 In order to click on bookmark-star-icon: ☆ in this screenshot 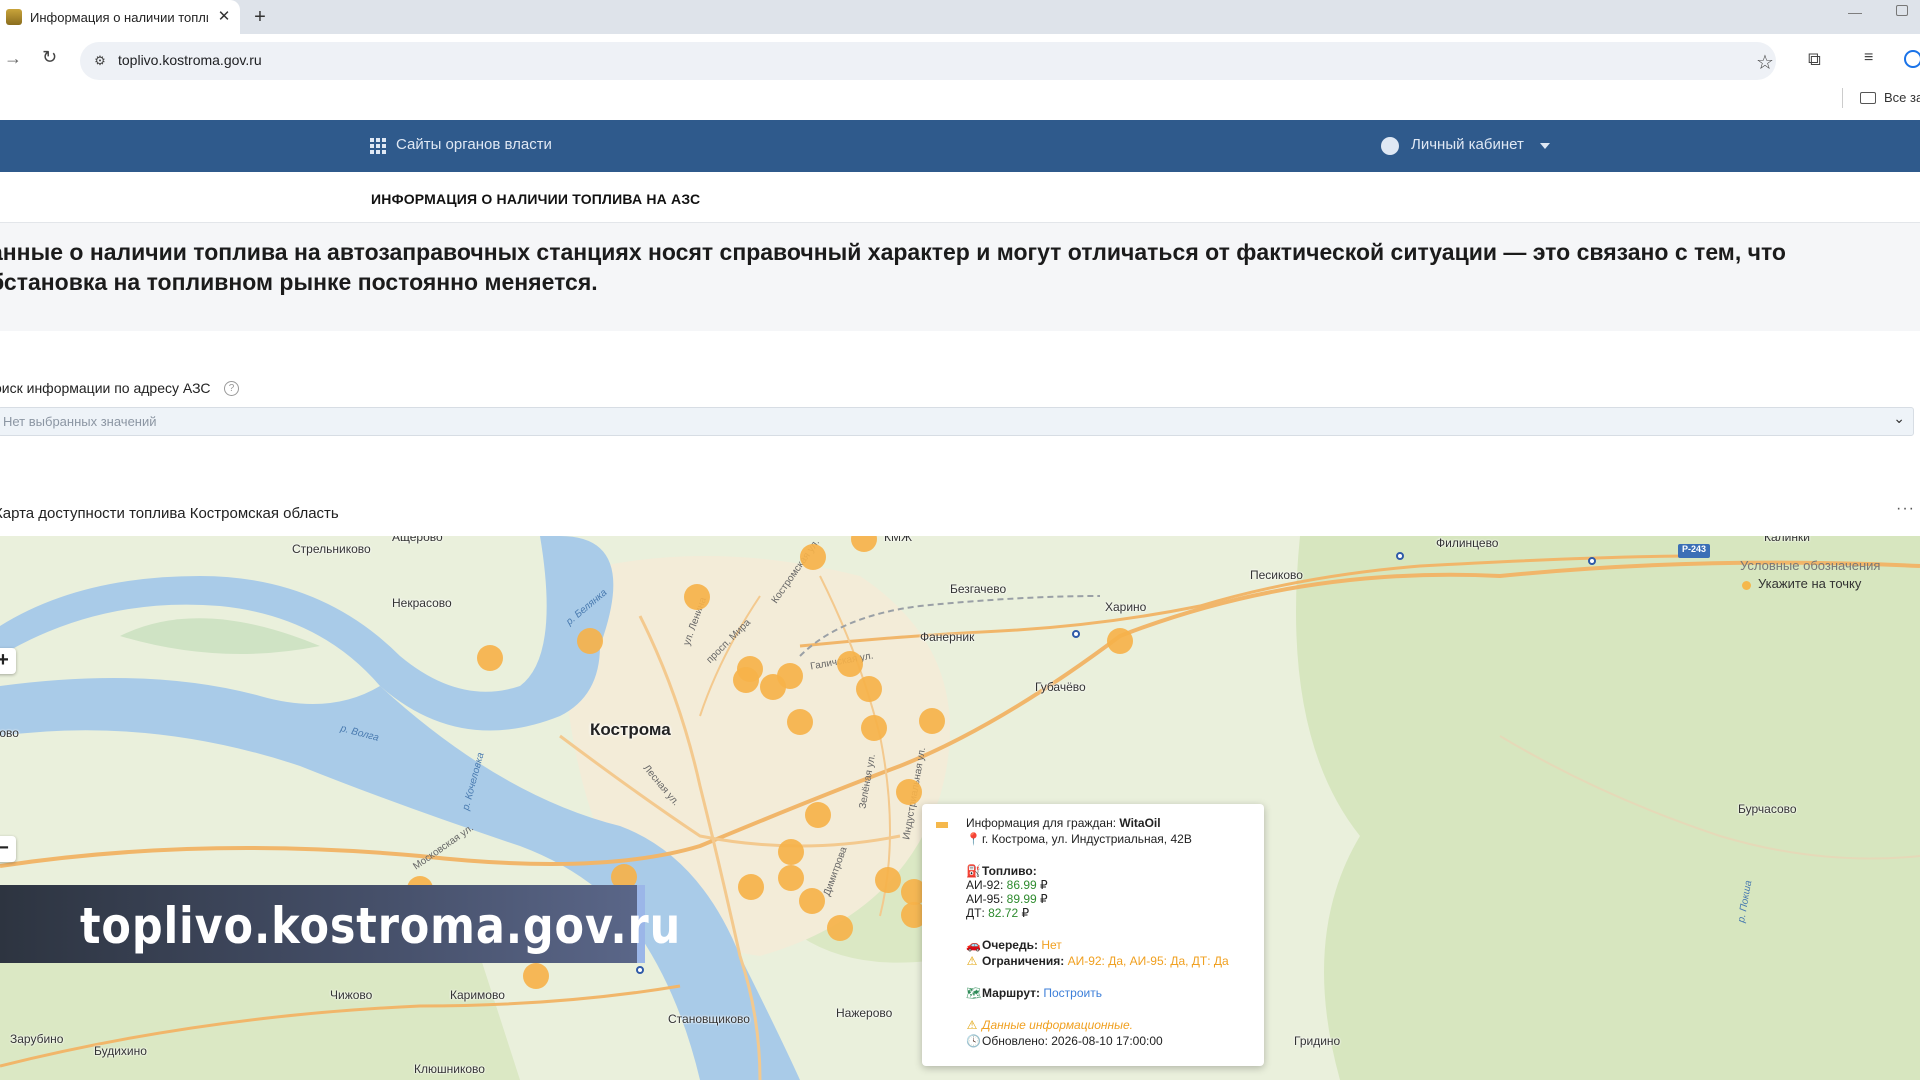, I will do `click(1765, 62)`.